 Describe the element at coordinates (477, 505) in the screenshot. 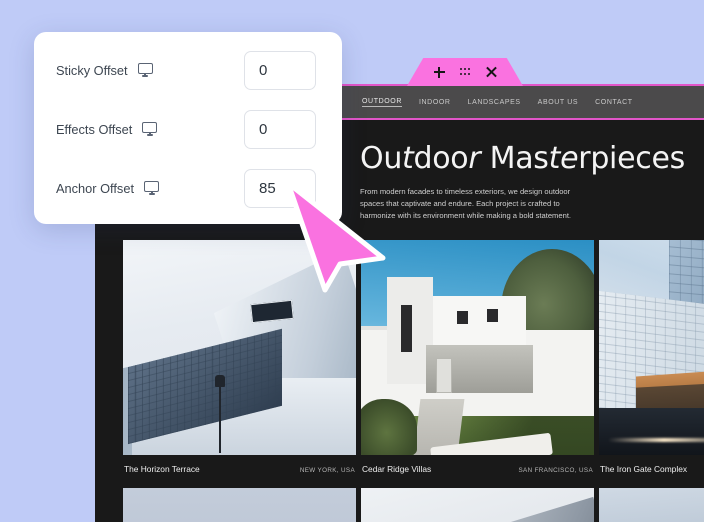

I see `project-image-row2-b` at that location.